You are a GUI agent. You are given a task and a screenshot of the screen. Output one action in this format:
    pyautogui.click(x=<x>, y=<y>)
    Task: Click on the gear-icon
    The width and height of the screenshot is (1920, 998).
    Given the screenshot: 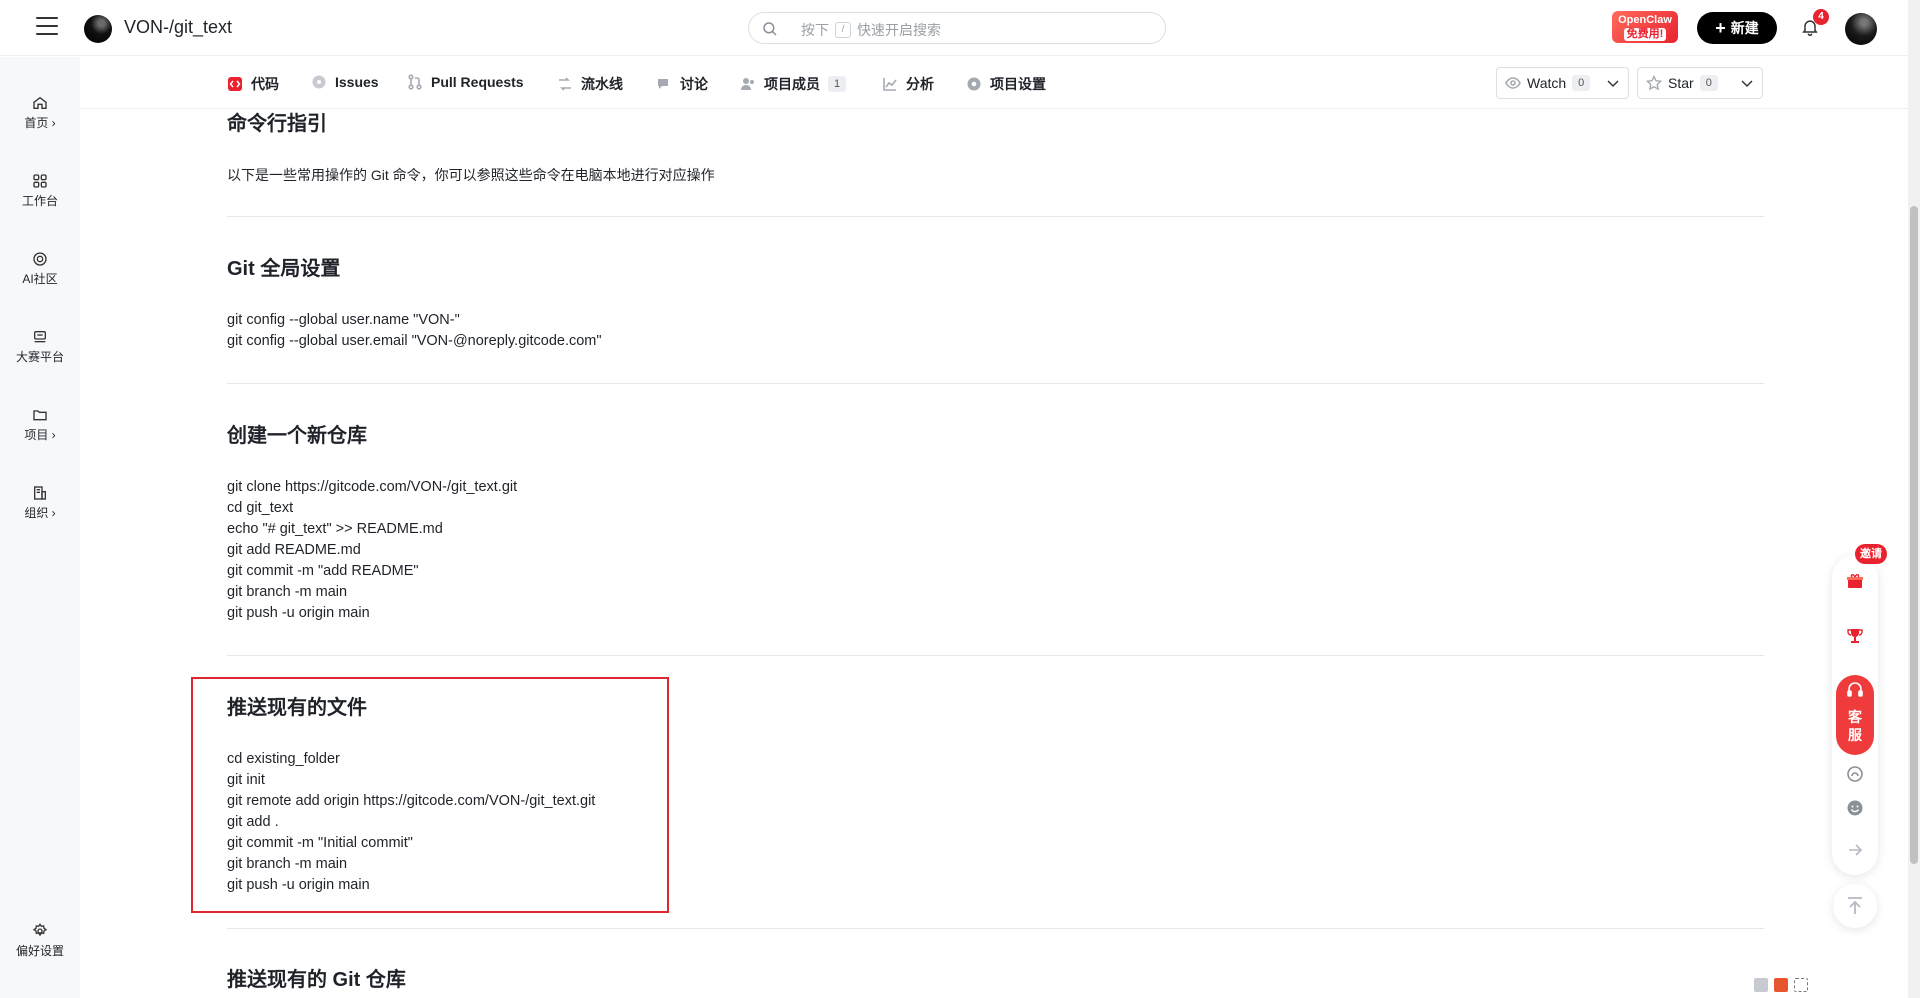 What is the action you would take?
    pyautogui.click(x=40, y=930)
    